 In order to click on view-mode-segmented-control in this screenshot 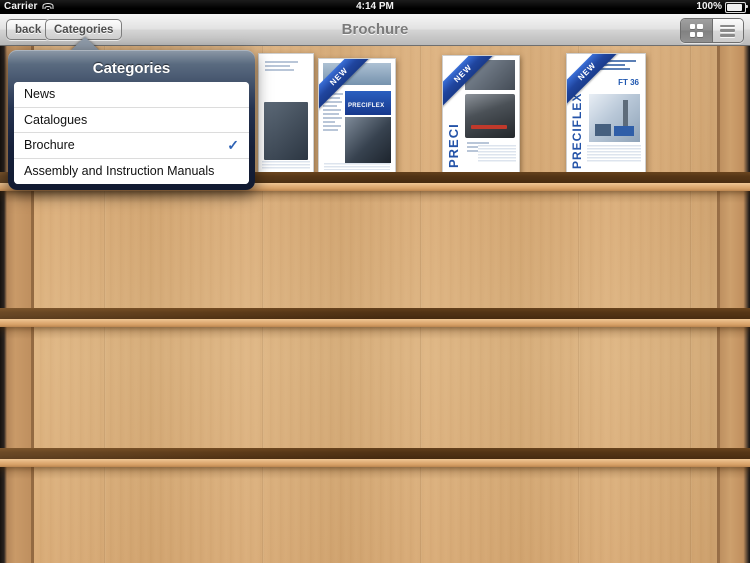, I will do `click(712, 30)`.